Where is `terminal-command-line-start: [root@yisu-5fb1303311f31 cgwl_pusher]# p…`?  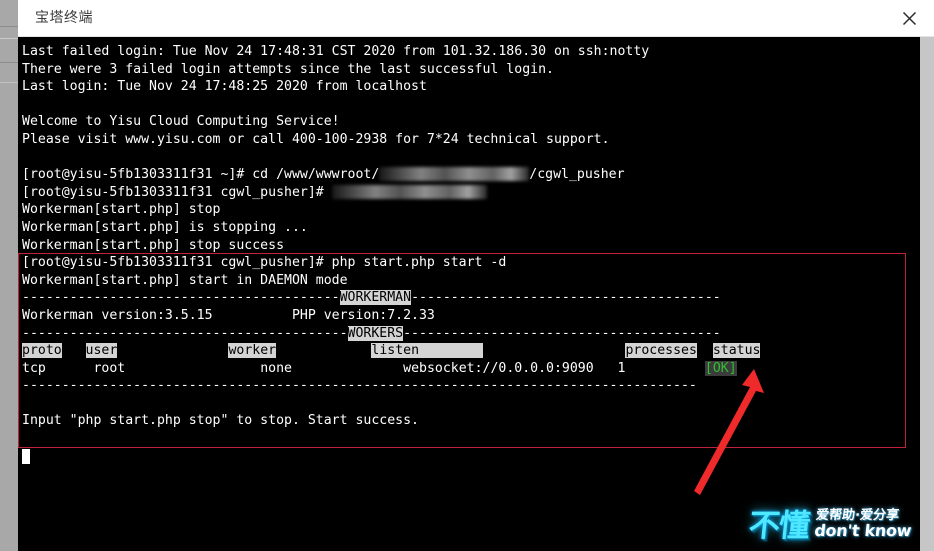
terminal-command-line-start: [root@yisu-5fb1303311f31 cgwl_pusher]# p… is located at coordinates (264, 263).